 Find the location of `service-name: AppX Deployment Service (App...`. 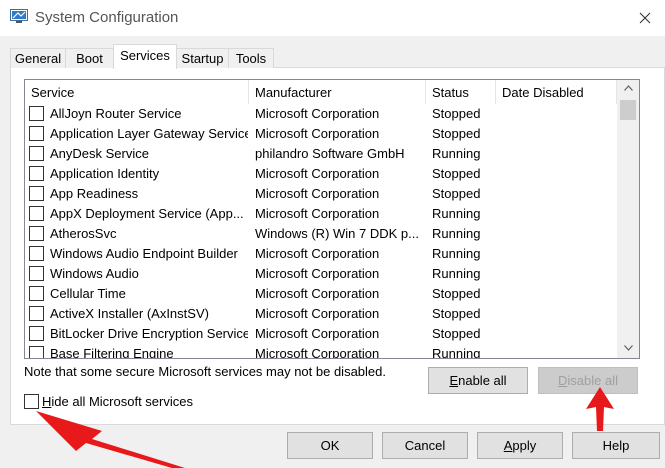

service-name: AppX Deployment Service (App... is located at coordinates (147, 213).